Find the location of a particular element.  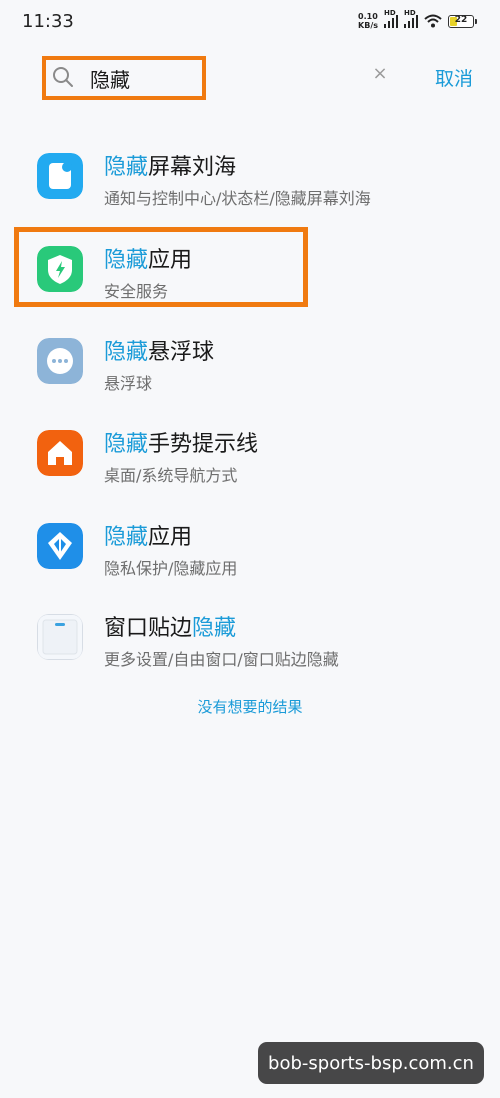

result-item-hide-gesture-line: 隐藏手势提示线 桌面/系统导航方式 is located at coordinates (250, 455).